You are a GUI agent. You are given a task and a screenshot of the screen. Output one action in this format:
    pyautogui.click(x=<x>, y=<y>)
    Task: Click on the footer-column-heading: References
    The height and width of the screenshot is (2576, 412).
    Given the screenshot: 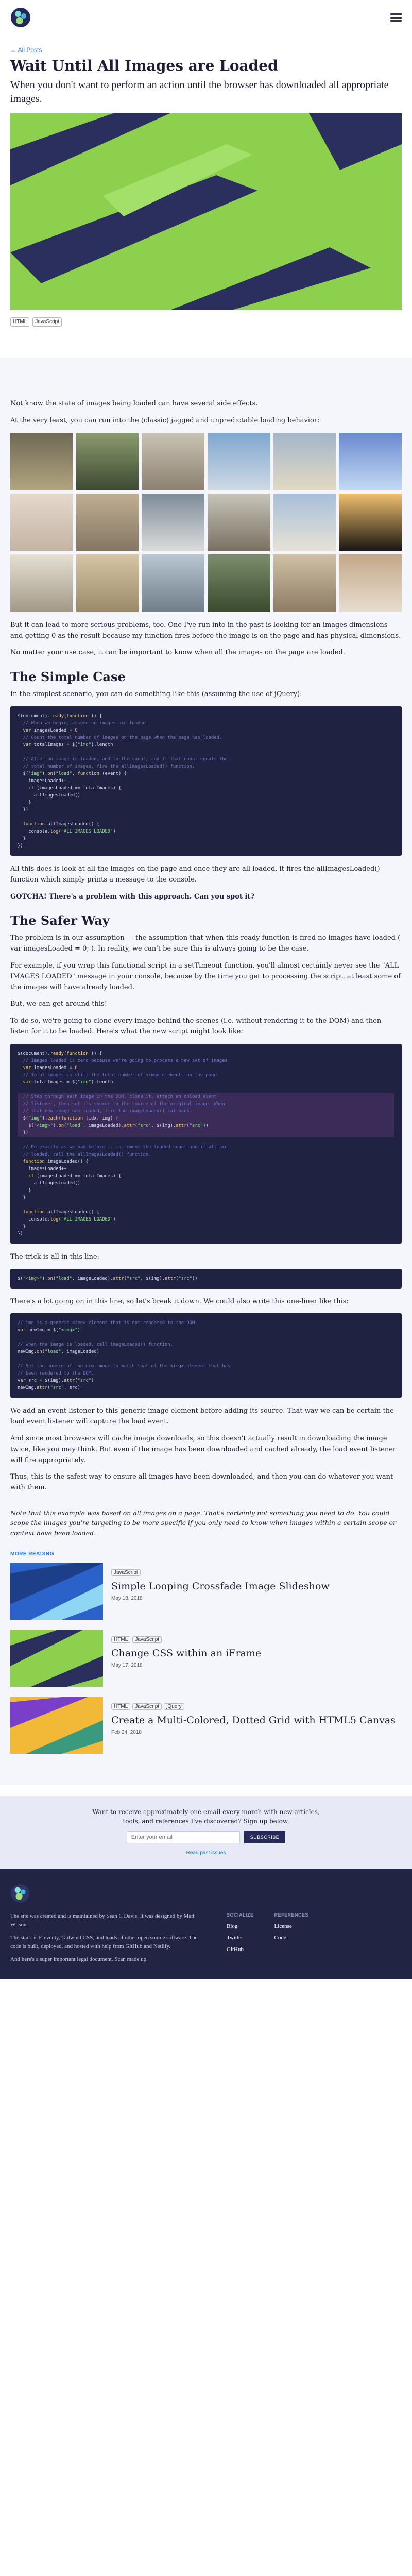 What is the action you would take?
    pyautogui.click(x=291, y=1915)
    